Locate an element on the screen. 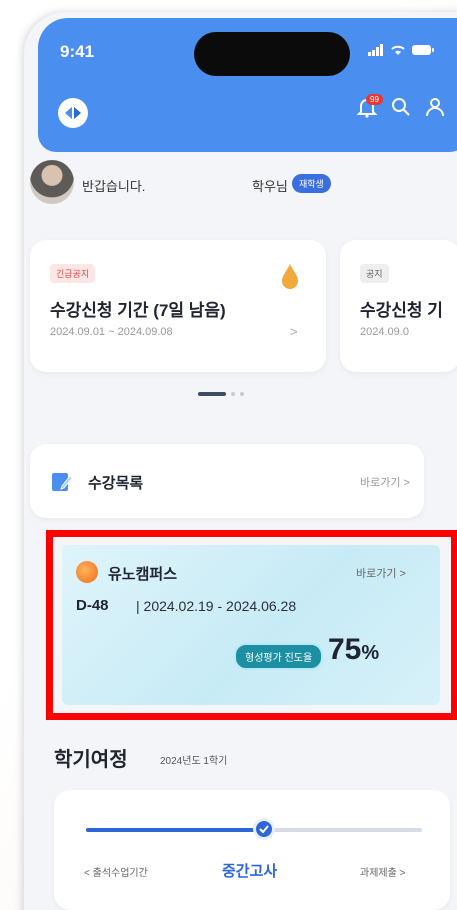  course-list-card: 수강목록 바로가기 > is located at coordinates (227, 481).